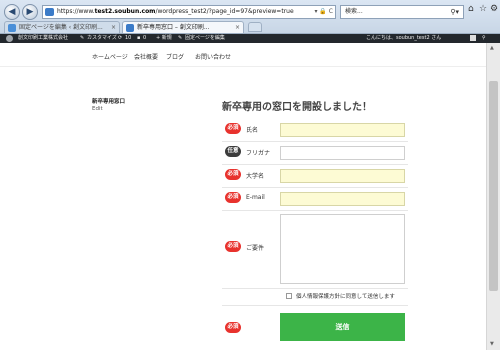 This screenshot has height=350, width=500. What do you see at coordinates (82, 38) in the screenshot?
I see `brush-icon: ✎` at bounding box center [82, 38].